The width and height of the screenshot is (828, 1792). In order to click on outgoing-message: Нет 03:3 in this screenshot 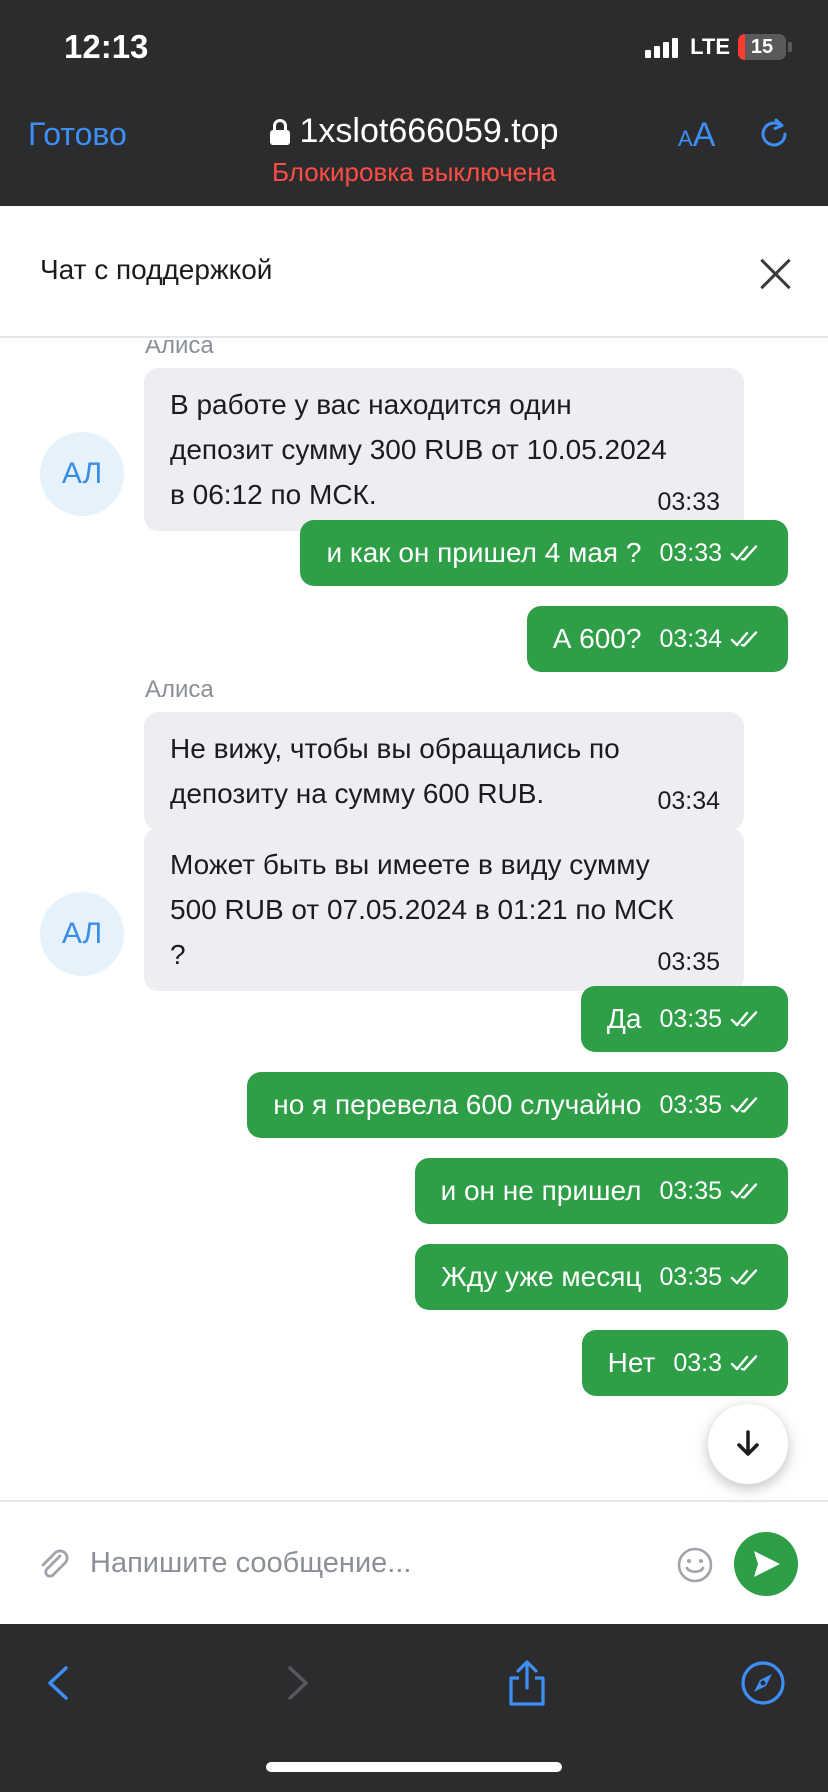, I will do `click(684, 1363)`.